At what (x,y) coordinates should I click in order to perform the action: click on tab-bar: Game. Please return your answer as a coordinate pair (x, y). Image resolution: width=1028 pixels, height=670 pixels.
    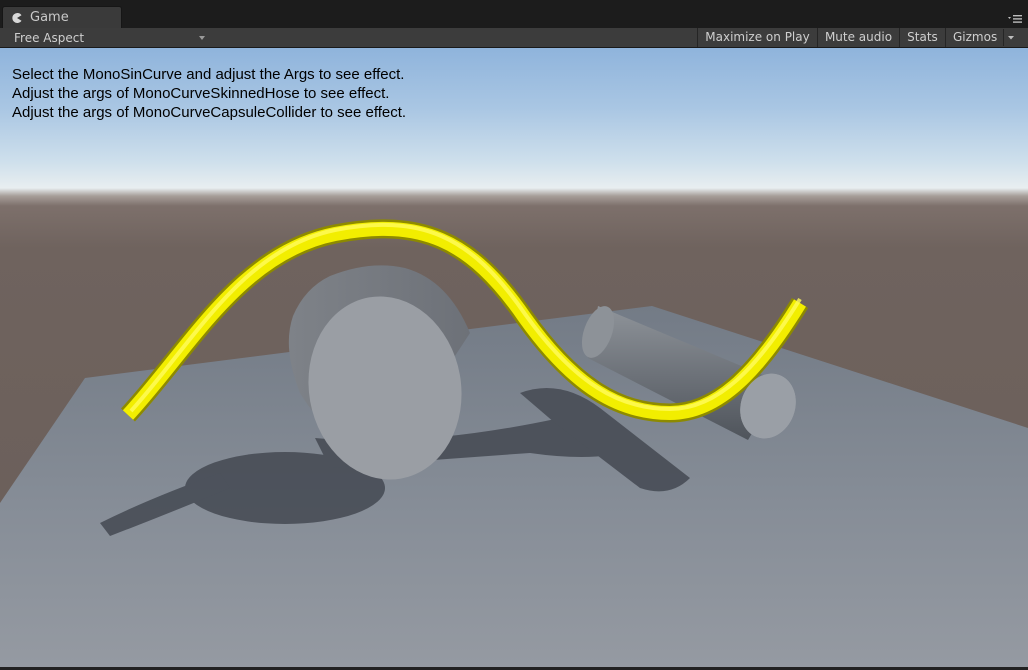
    Looking at the image, I should click on (514, 14).